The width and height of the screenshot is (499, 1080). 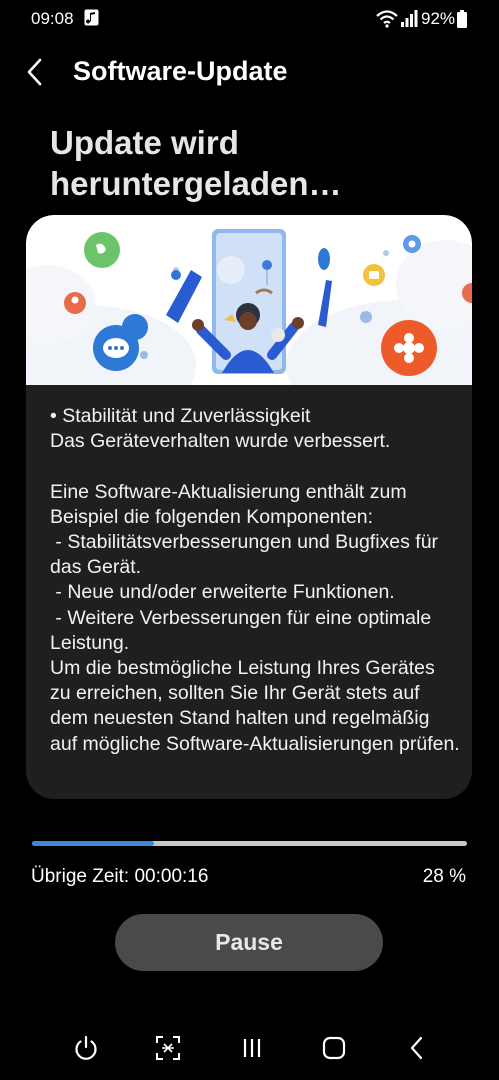 What do you see at coordinates (438, 18) in the screenshot?
I see `battery-percent: 92%` at bounding box center [438, 18].